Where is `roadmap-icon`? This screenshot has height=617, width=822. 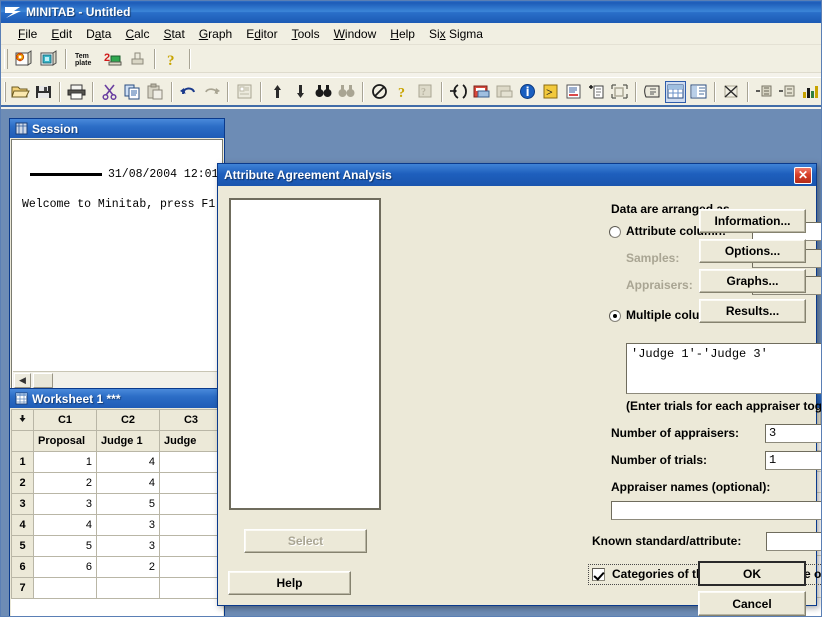
roadmap-icon is located at coordinates (23, 59).